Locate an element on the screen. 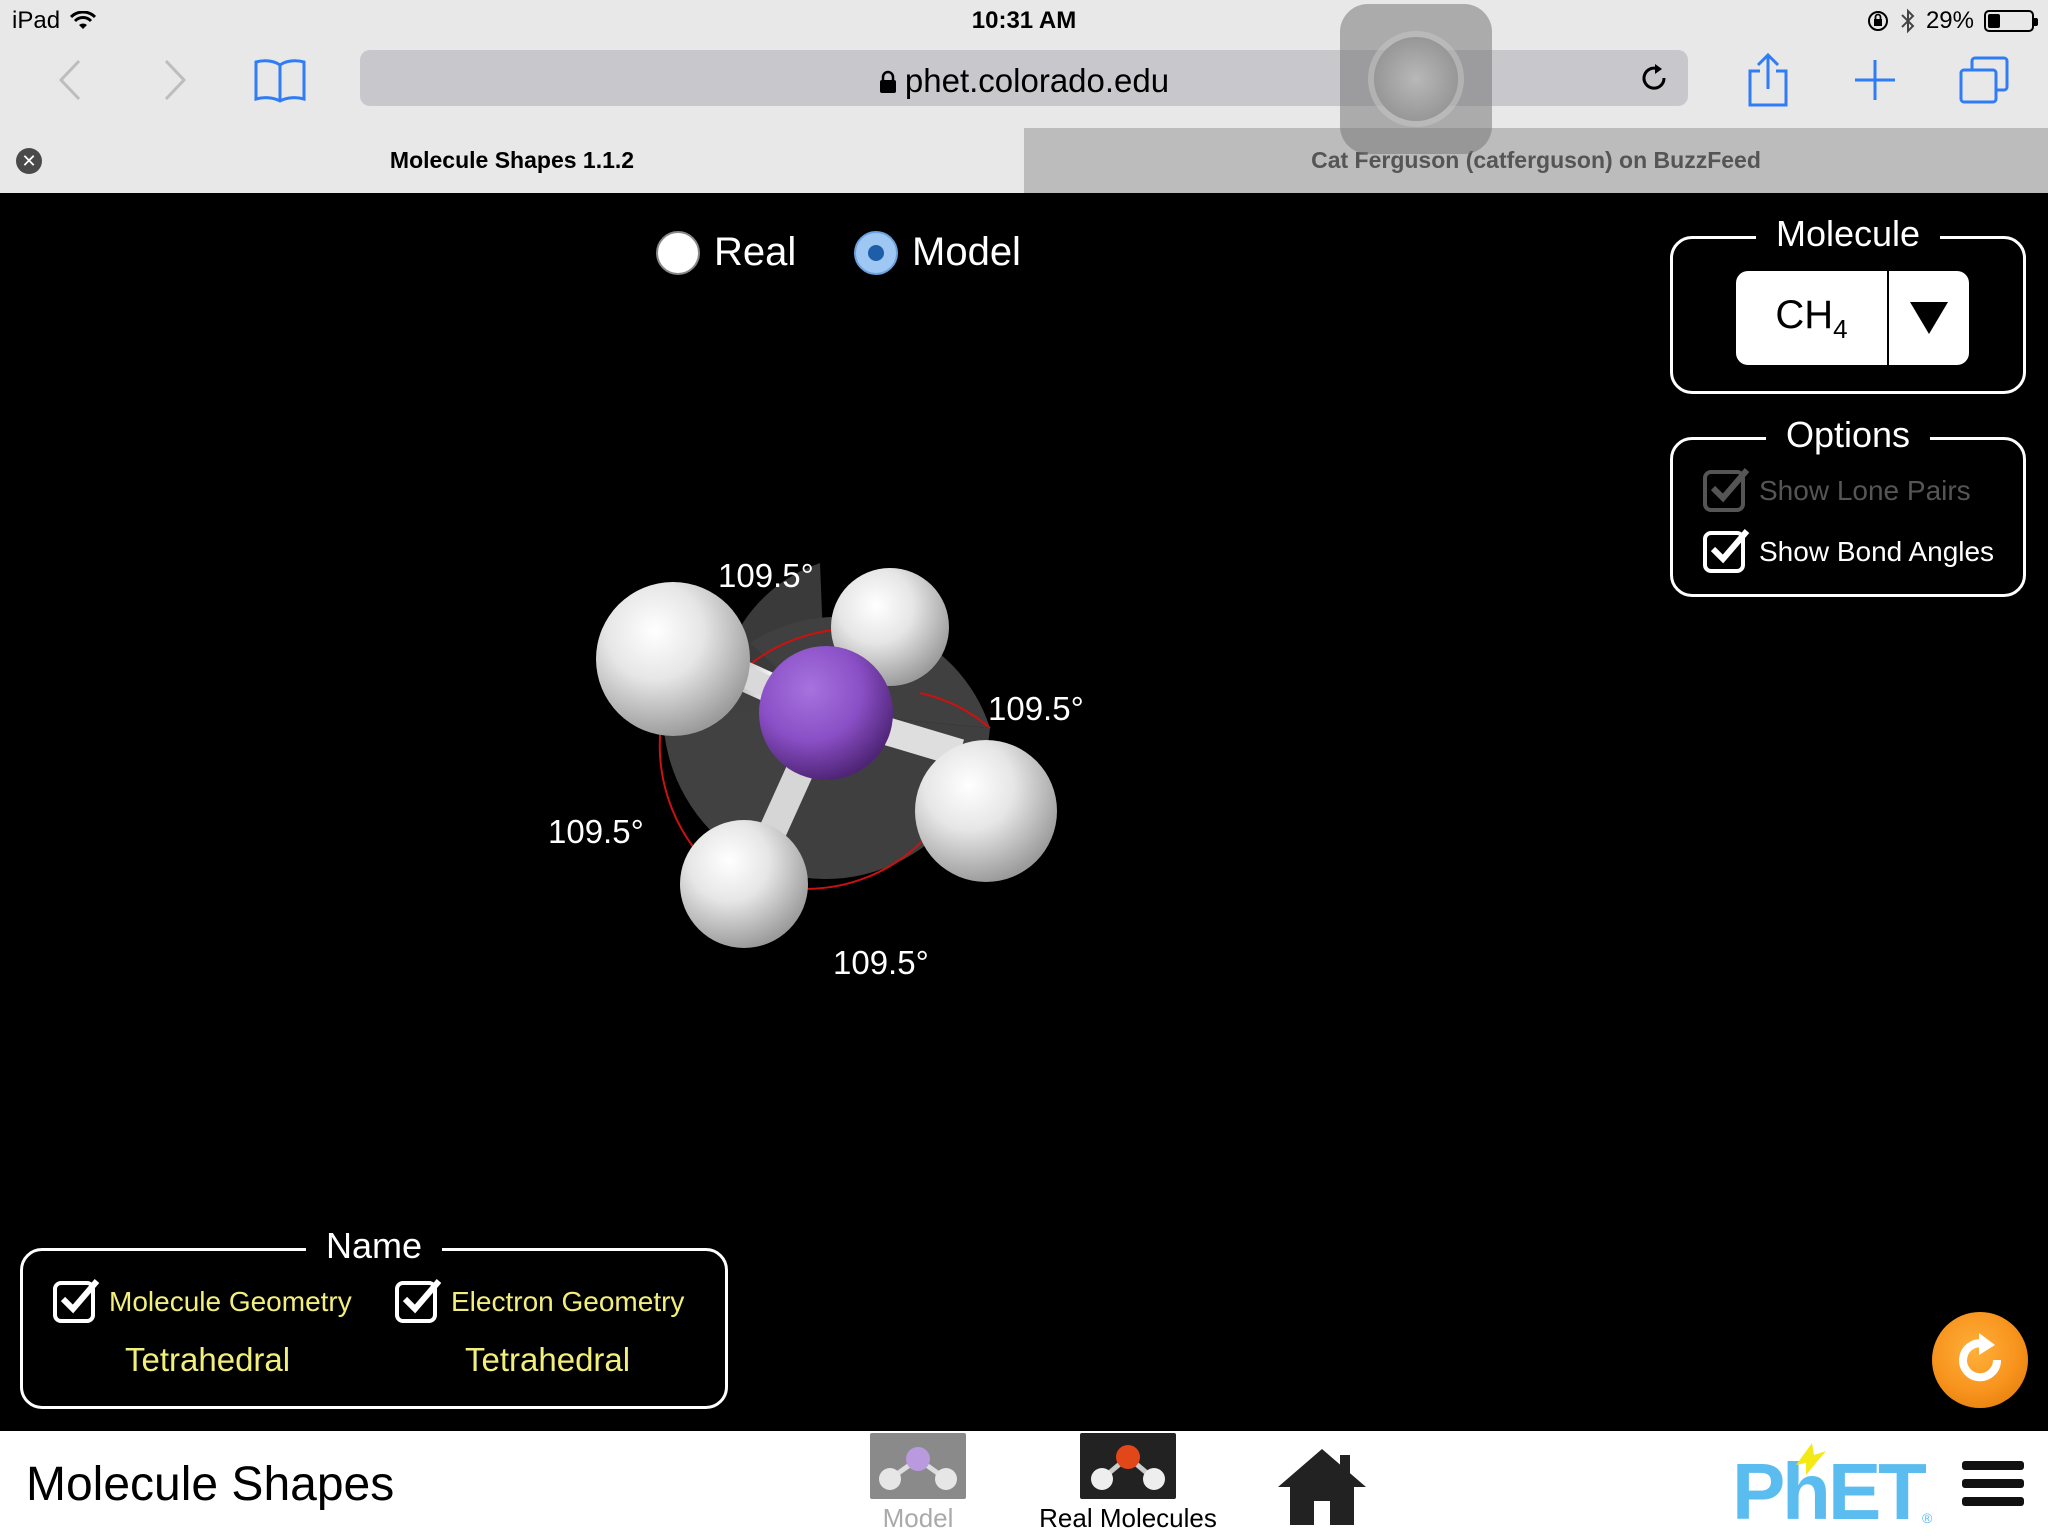  radio-real: Real is located at coordinates (726, 252).